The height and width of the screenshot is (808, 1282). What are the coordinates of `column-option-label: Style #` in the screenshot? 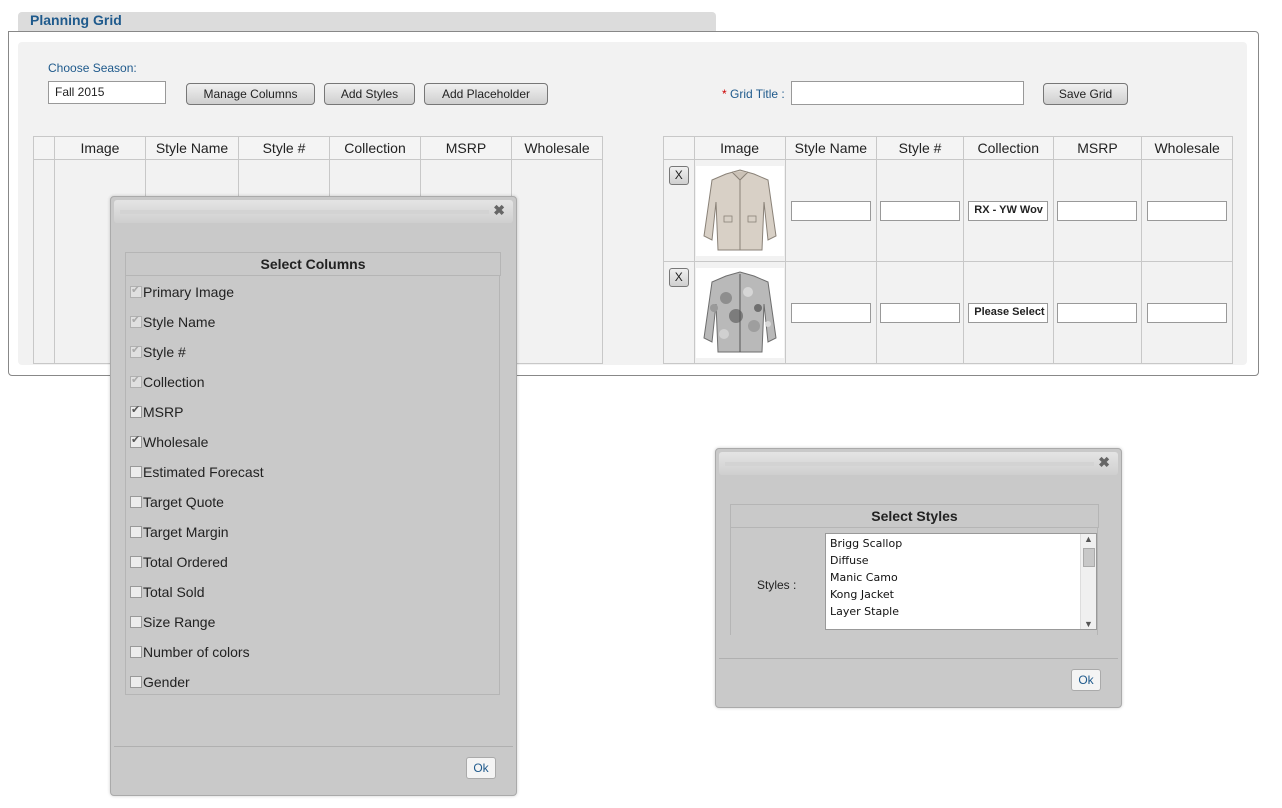 It's located at (164, 352).